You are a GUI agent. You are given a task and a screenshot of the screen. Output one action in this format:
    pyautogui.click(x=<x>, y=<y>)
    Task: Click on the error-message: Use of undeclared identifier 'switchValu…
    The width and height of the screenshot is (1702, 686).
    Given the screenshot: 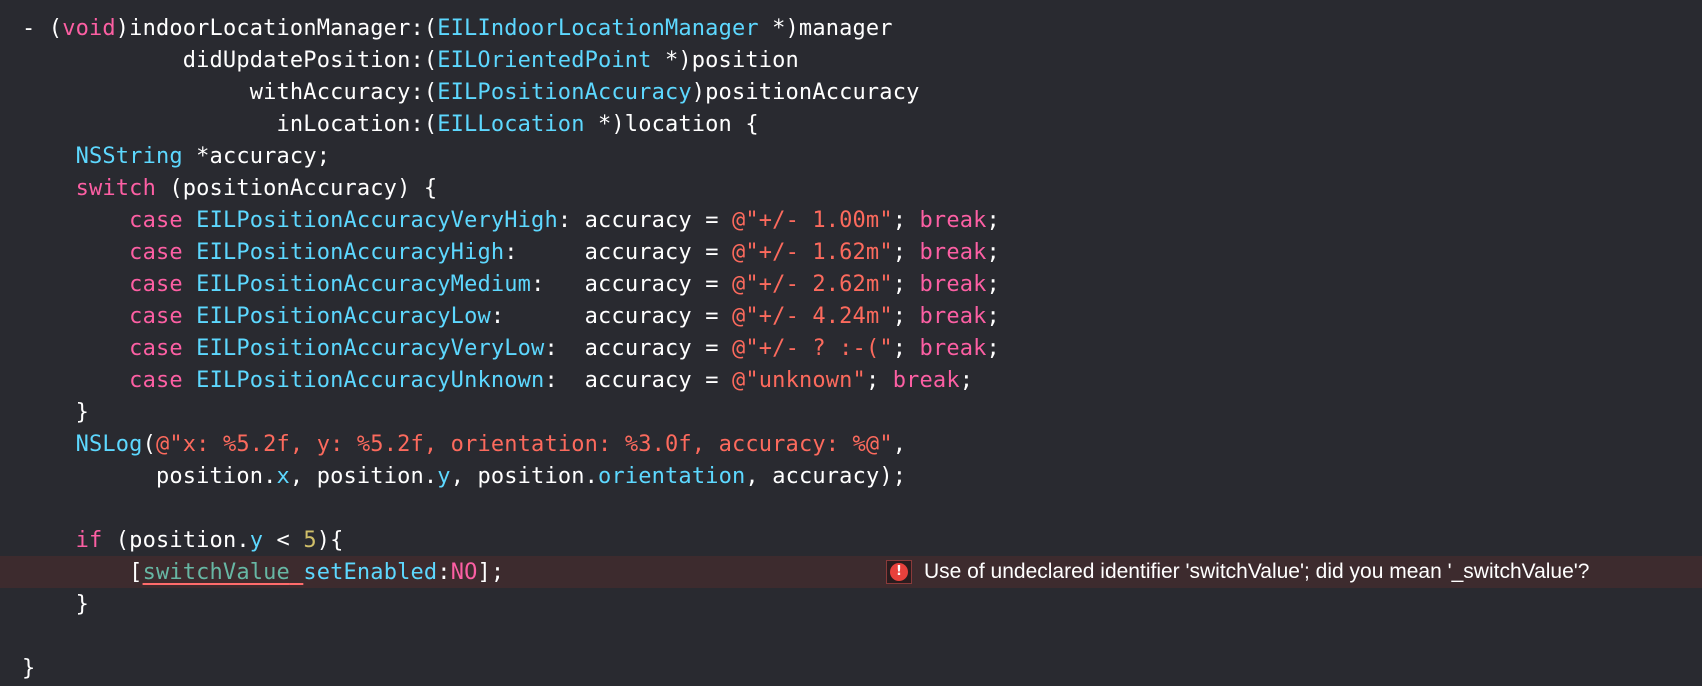 What is the action you would take?
    pyautogui.click(x=1257, y=571)
    